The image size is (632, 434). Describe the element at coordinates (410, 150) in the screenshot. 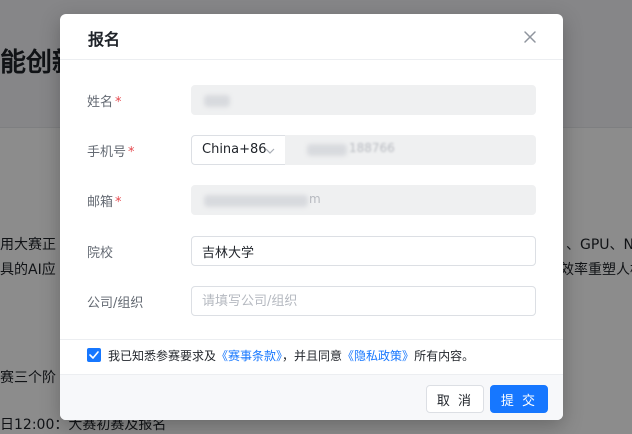

I see `phone-field: 188766` at that location.